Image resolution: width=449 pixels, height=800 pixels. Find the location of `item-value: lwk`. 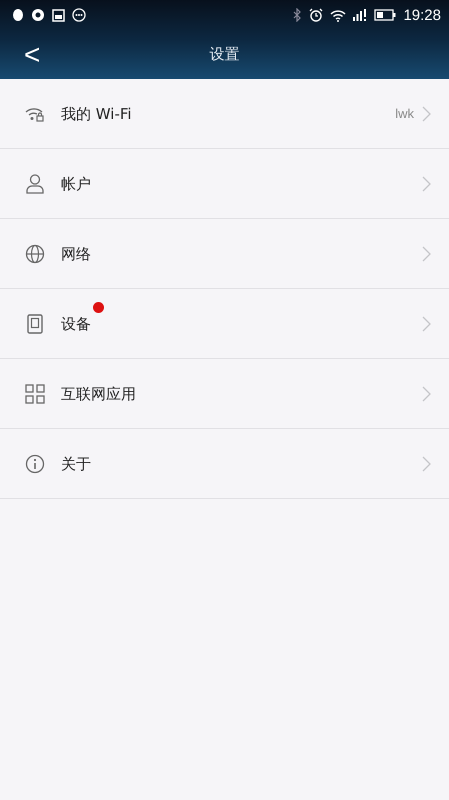

item-value: lwk is located at coordinates (404, 113).